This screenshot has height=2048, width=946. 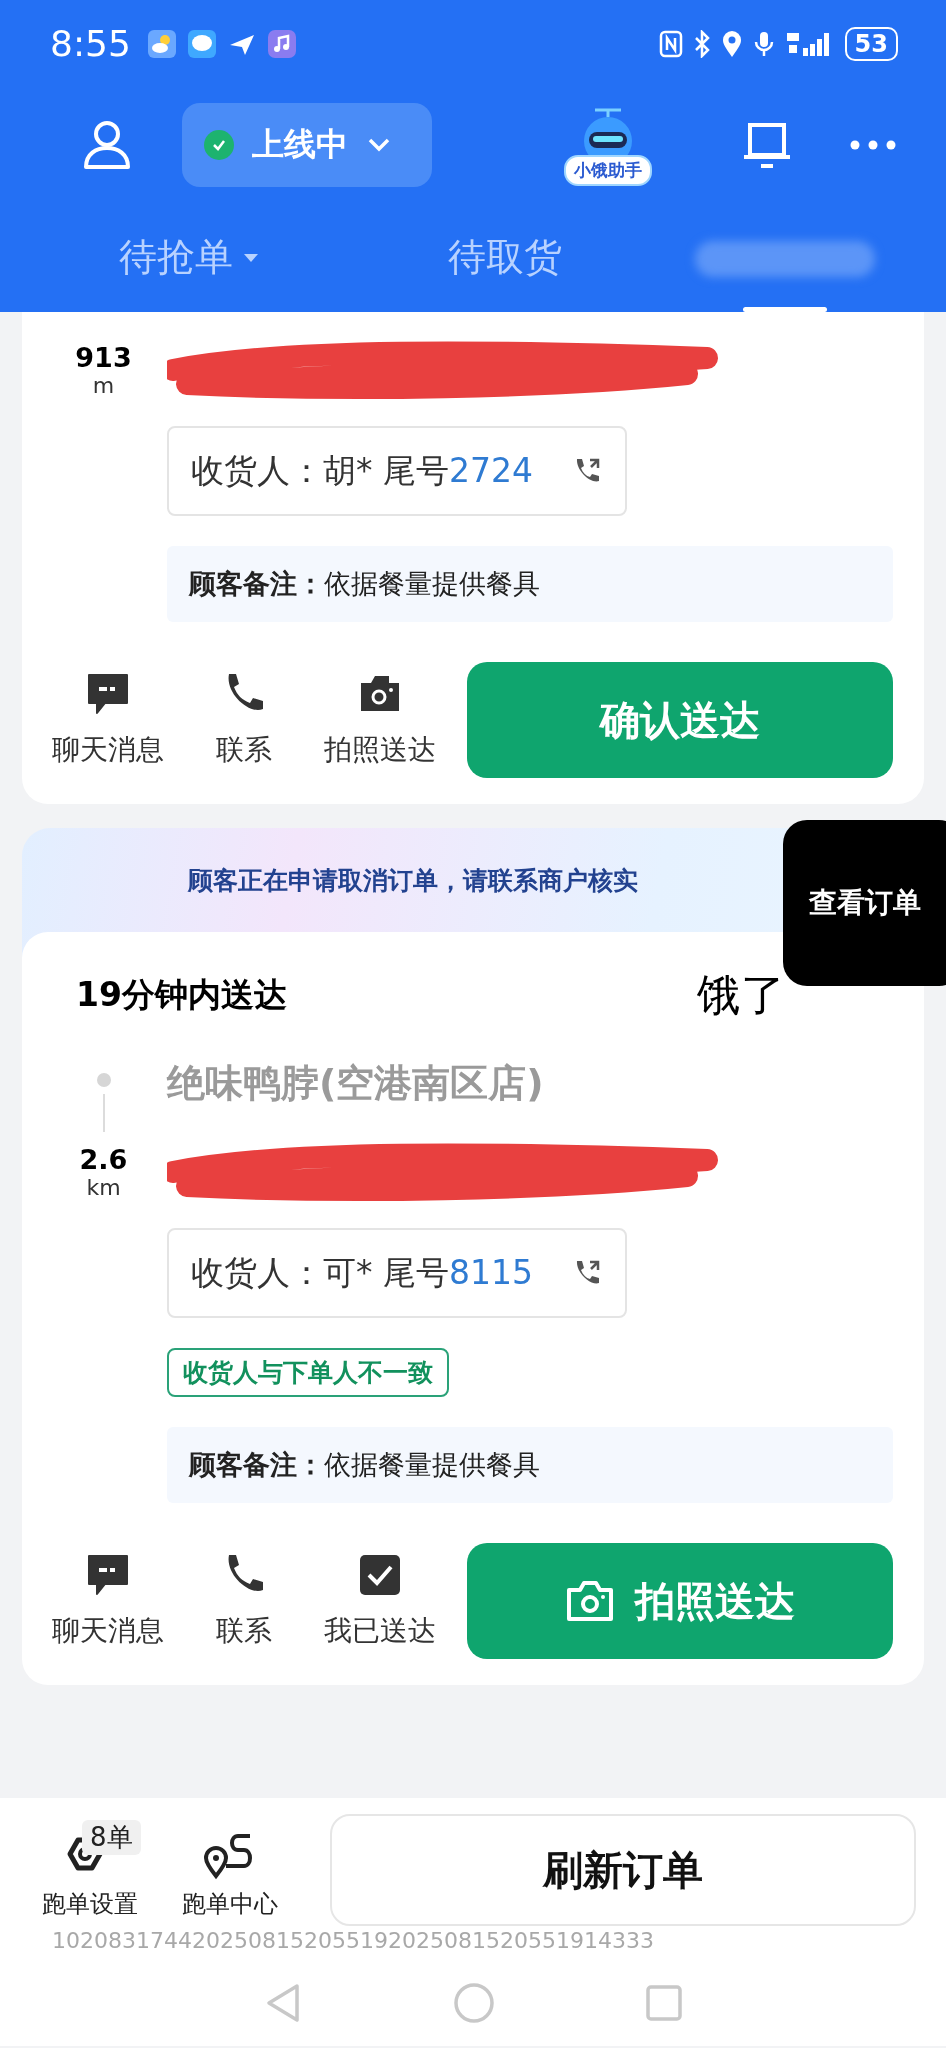 What do you see at coordinates (590, 1601) in the screenshot?
I see `camera-icon` at bounding box center [590, 1601].